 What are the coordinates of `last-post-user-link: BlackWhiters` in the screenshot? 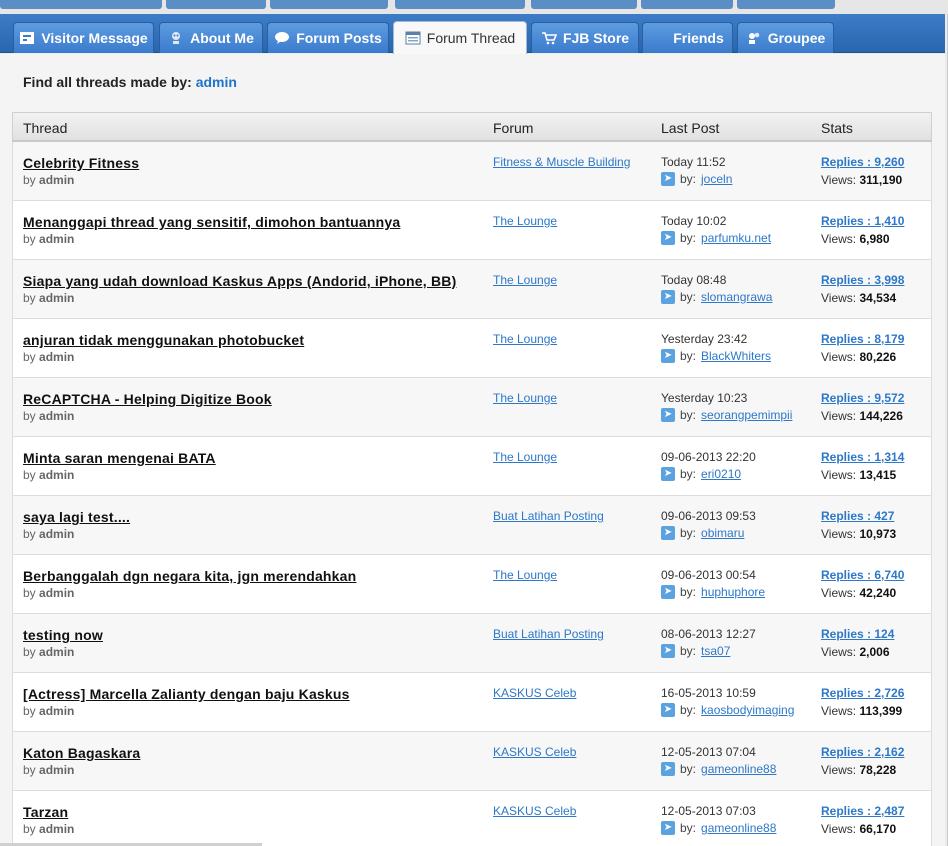 It's located at (736, 356).